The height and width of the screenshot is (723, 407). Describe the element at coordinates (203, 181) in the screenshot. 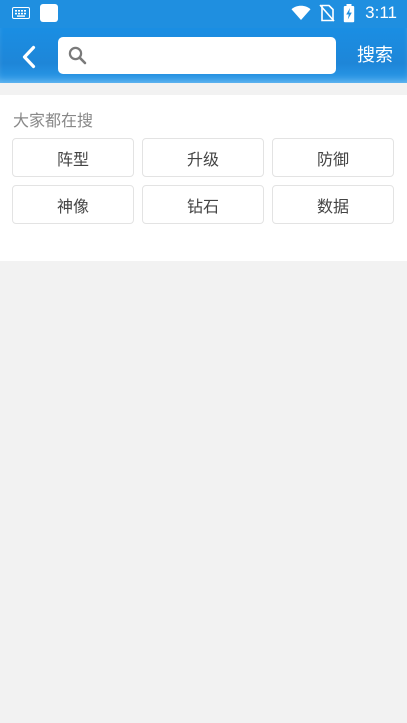

I see `hot-search-tags: 阵型 升级 防御 神像 钻石 数据` at that location.